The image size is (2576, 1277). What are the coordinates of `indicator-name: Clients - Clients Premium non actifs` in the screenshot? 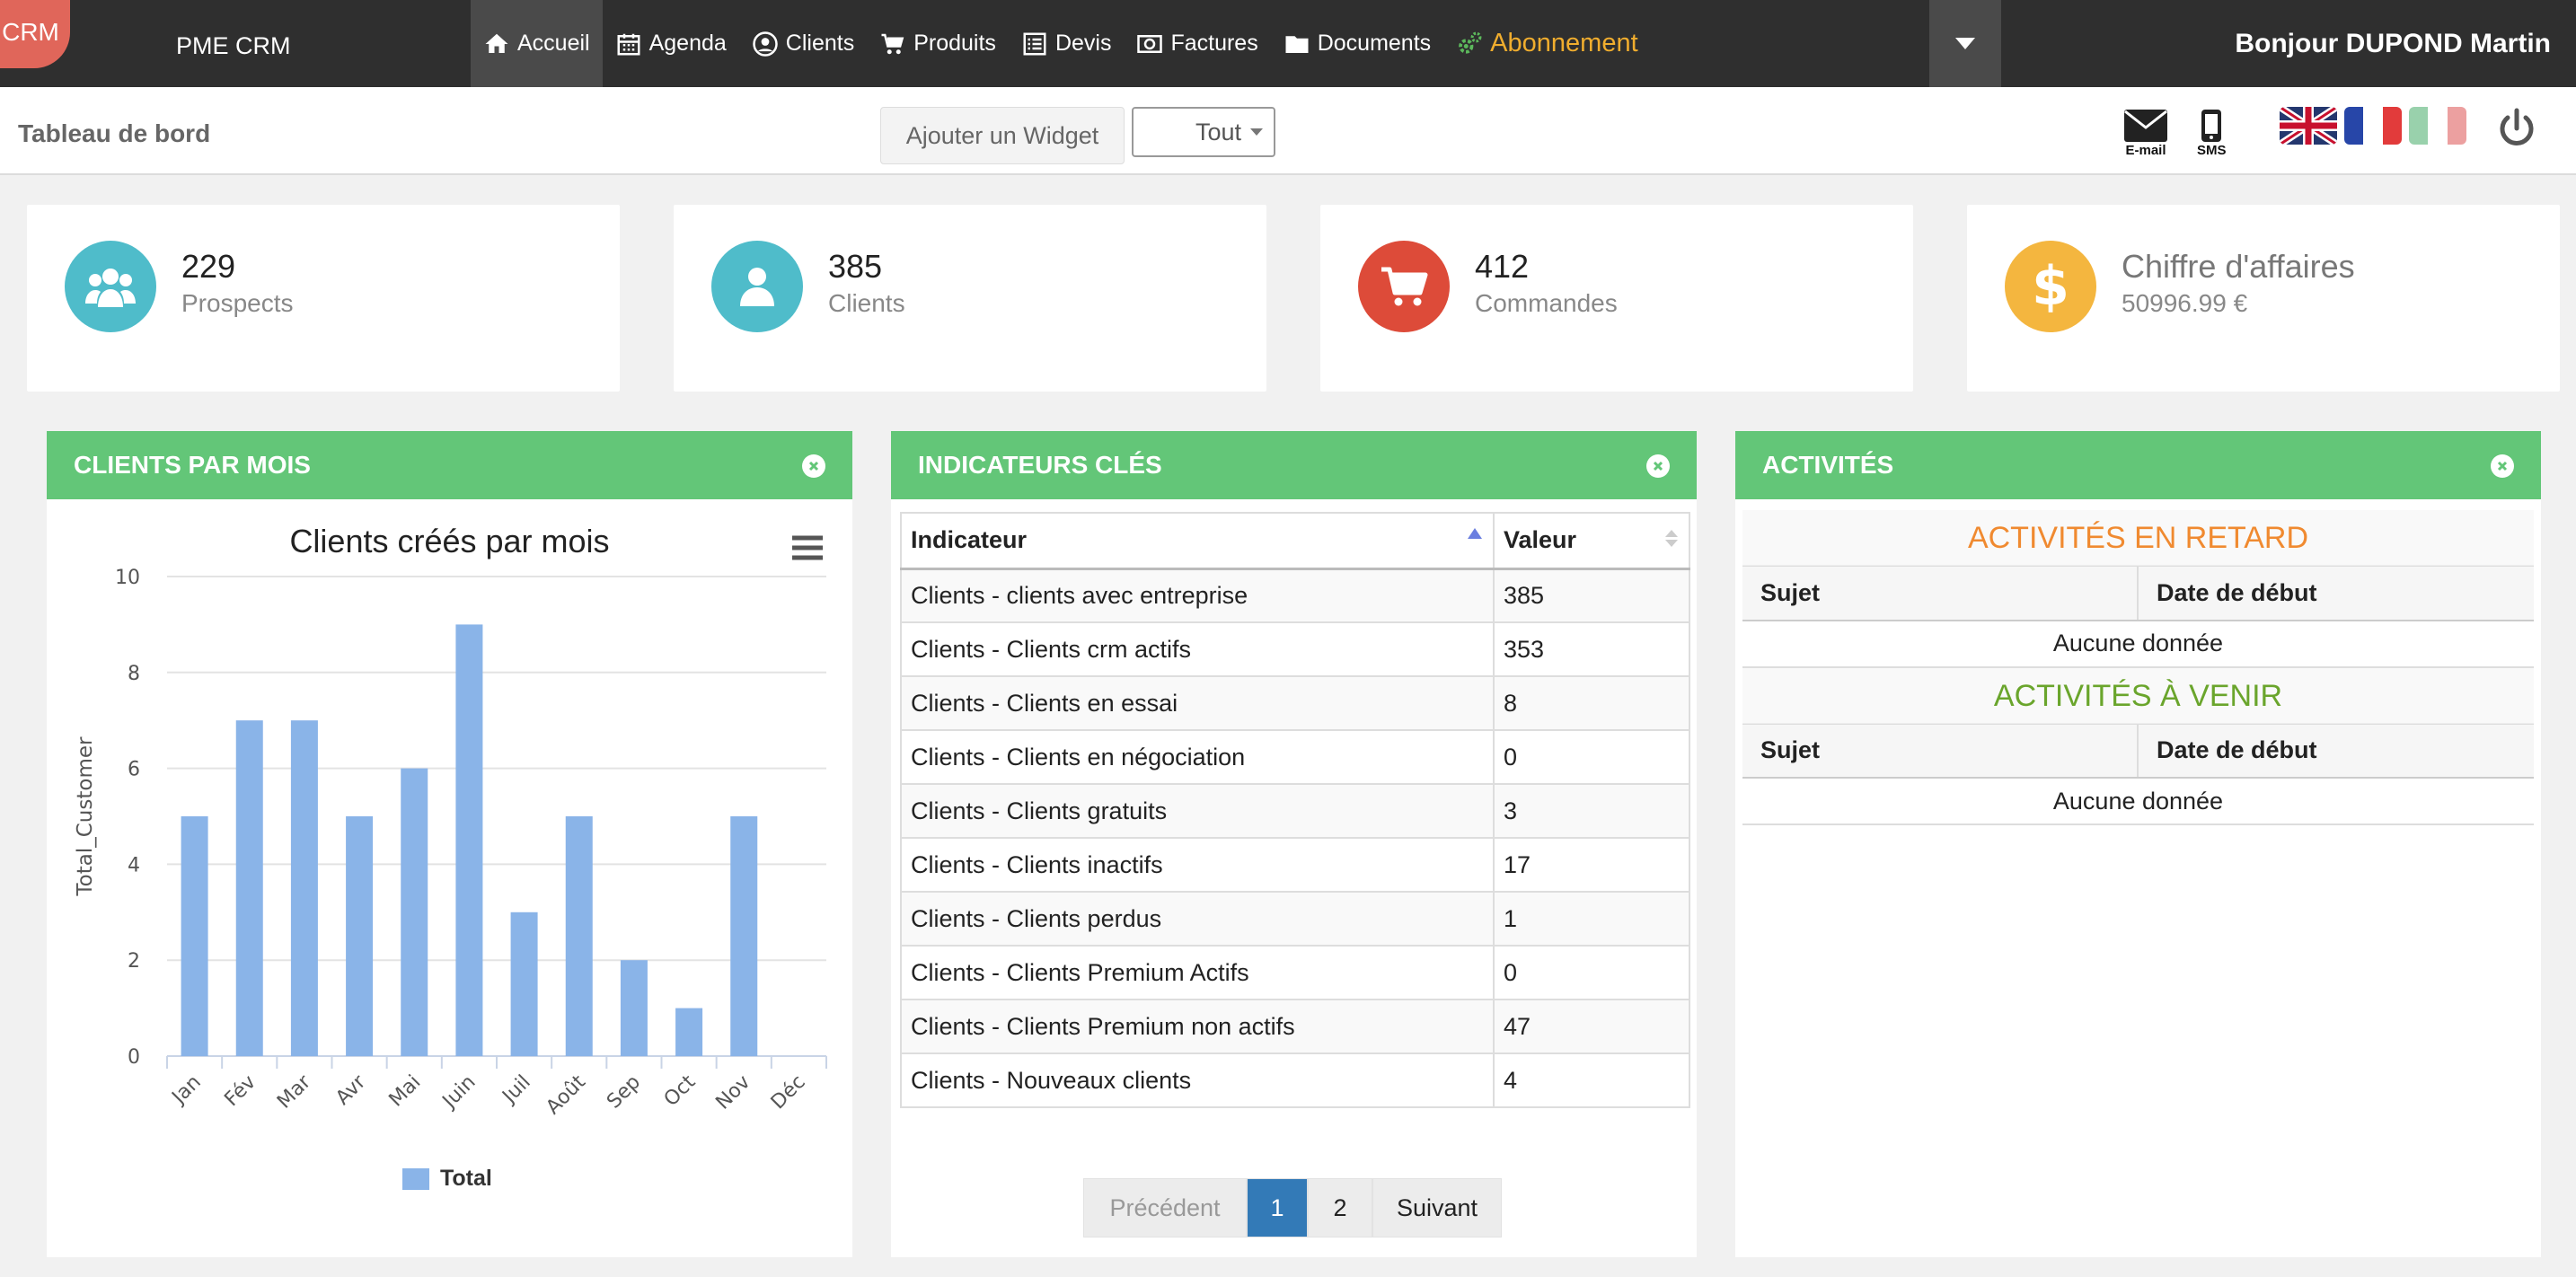 It's located at (1197, 1026).